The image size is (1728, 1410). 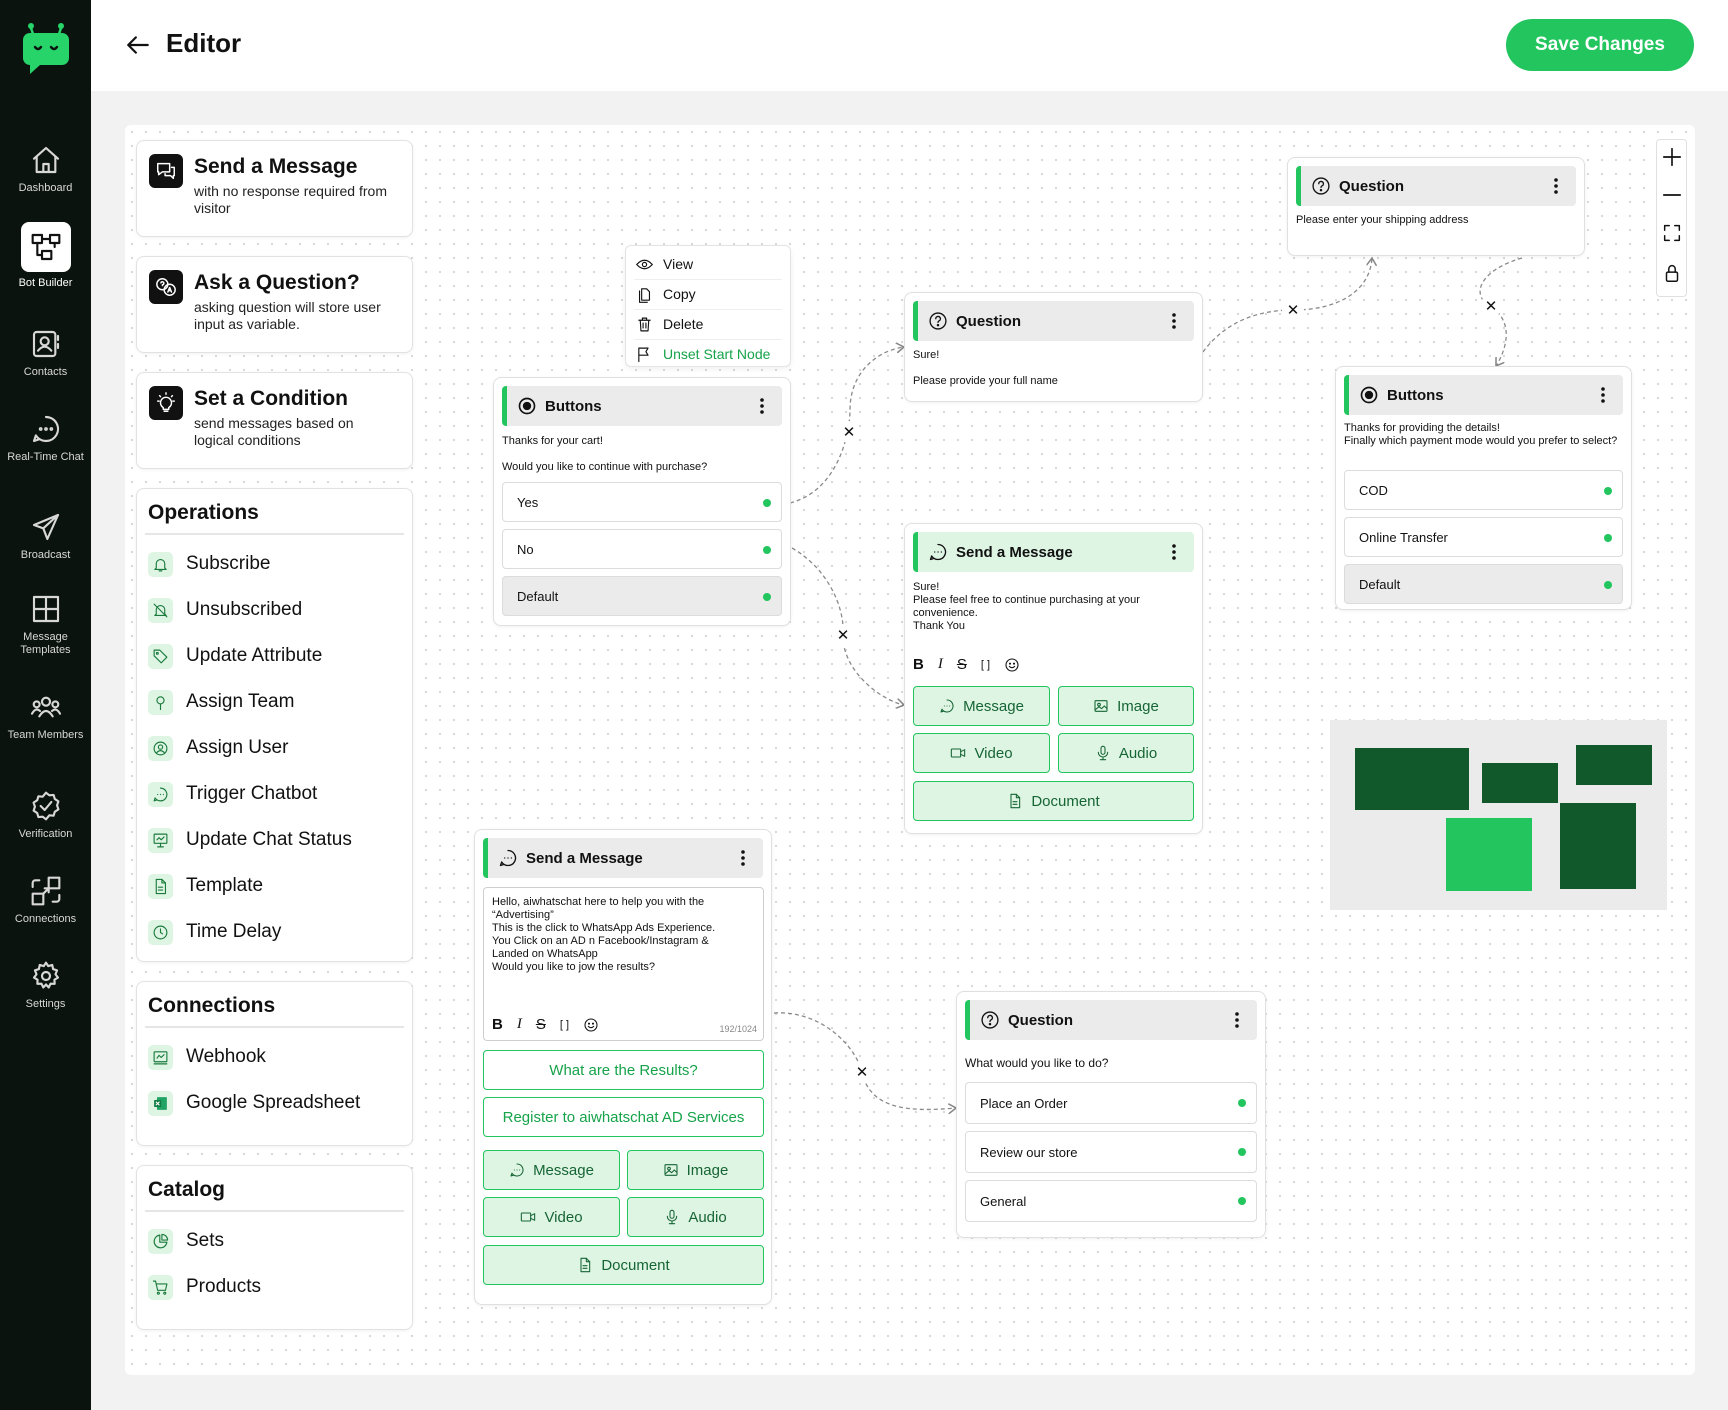 What do you see at coordinates (1672, 273) in the screenshot?
I see `lock-icon` at bounding box center [1672, 273].